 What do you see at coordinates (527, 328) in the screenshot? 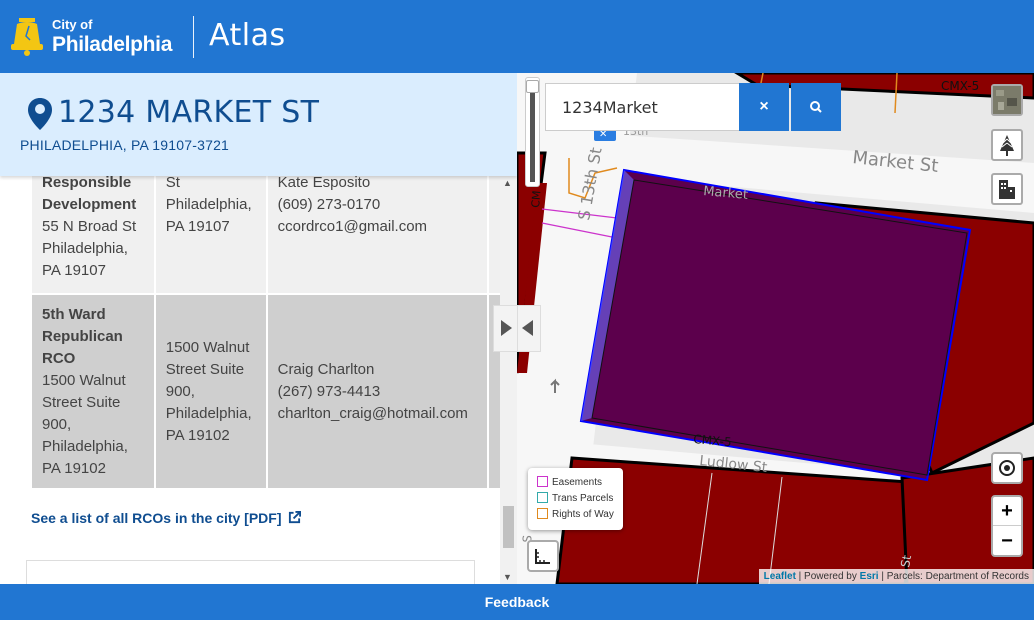
I see `expand-left-icon` at bounding box center [527, 328].